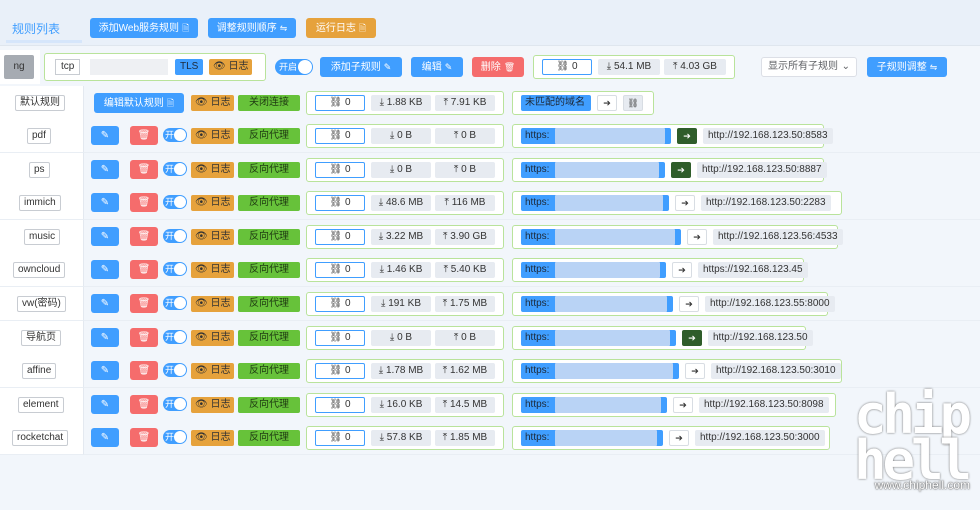 Image resolution: width=980 pixels, height=510 pixels. What do you see at coordinates (537, 438) in the screenshot?
I see `url-scheme: https:` at bounding box center [537, 438].